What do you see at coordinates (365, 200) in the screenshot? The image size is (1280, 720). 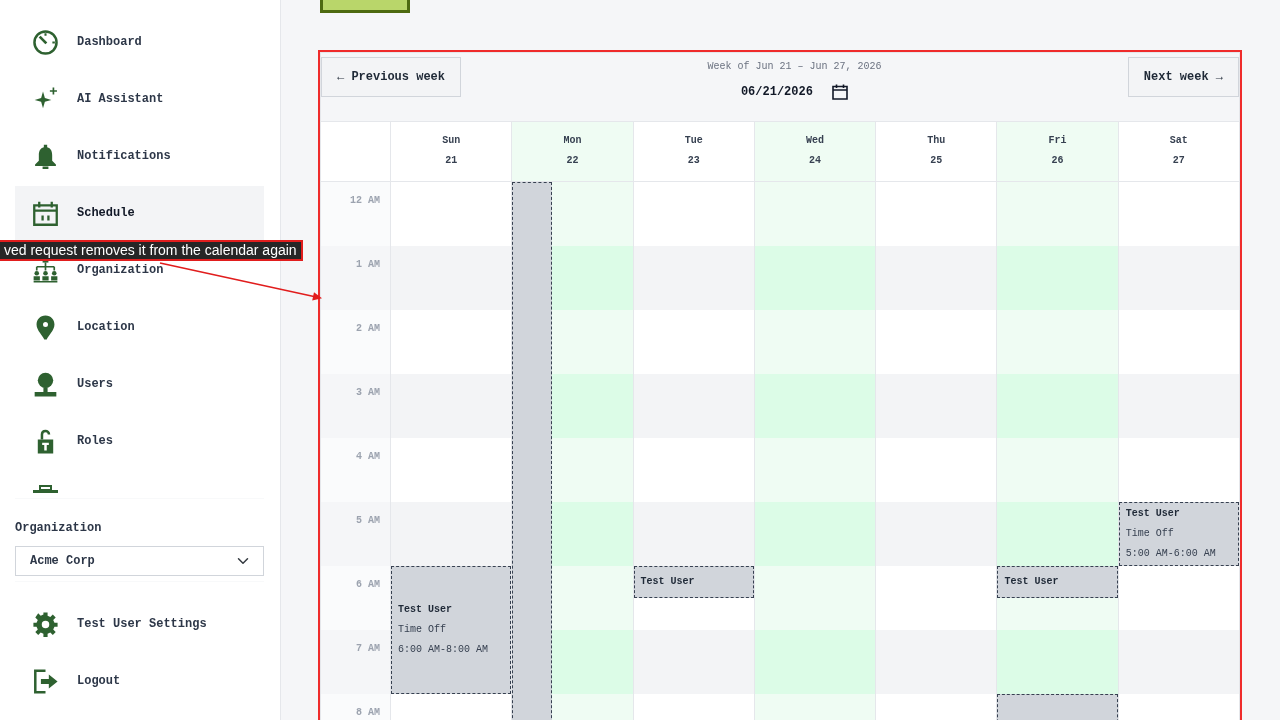 I see `hour-label: 12 AM` at bounding box center [365, 200].